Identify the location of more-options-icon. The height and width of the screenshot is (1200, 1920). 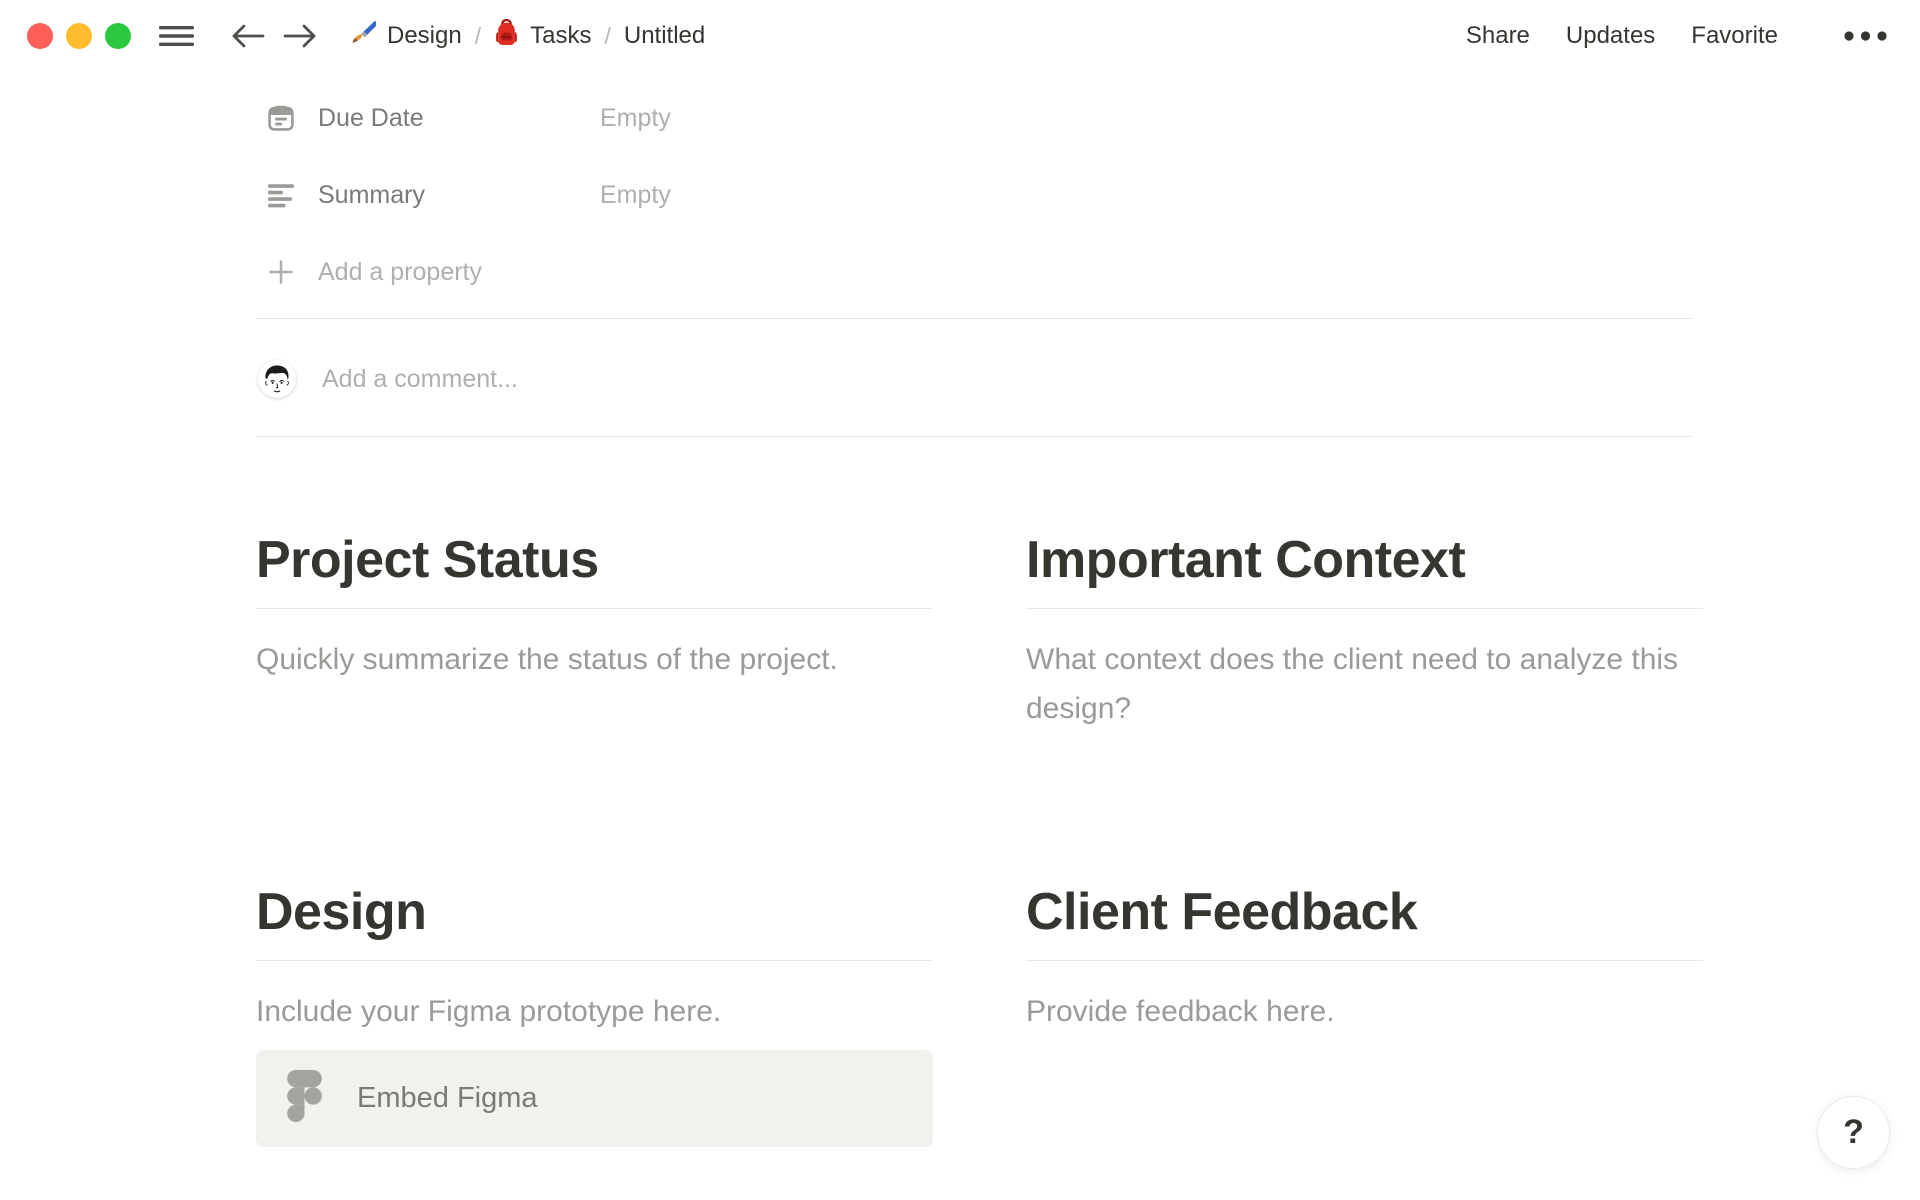
(1865, 36).